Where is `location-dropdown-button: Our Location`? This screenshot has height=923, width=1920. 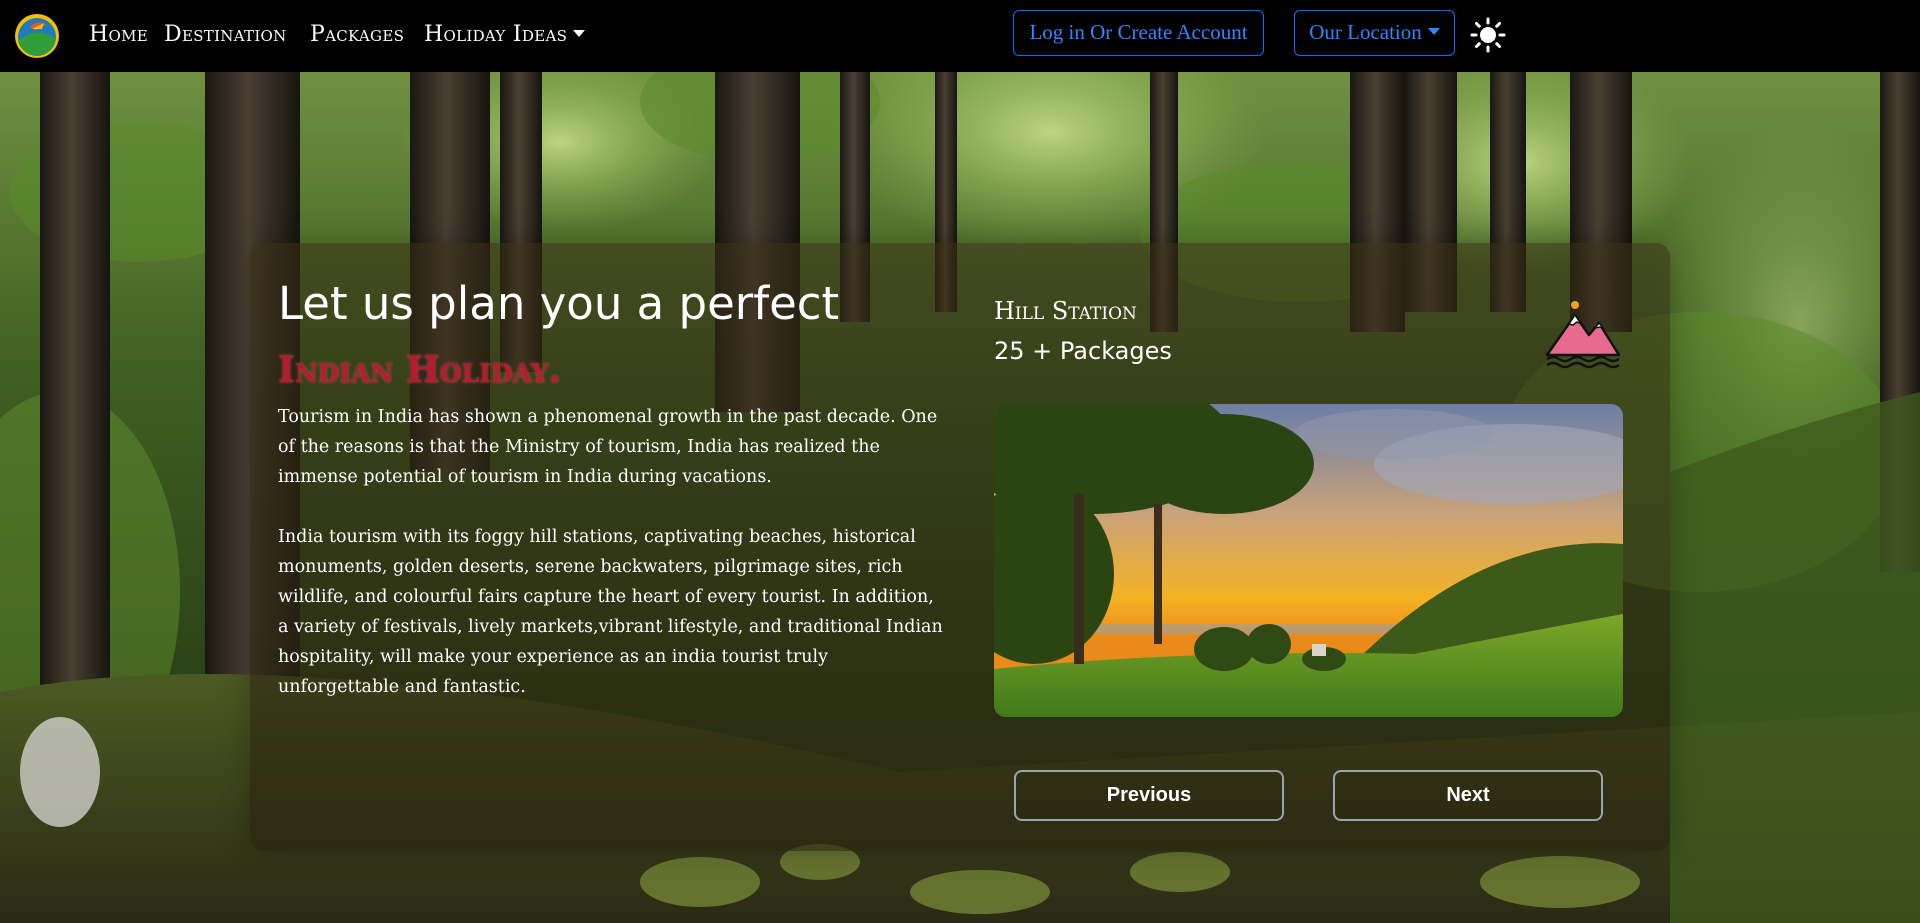
location-dropdown-button: Our Location is located at coordinates (1374, 33).